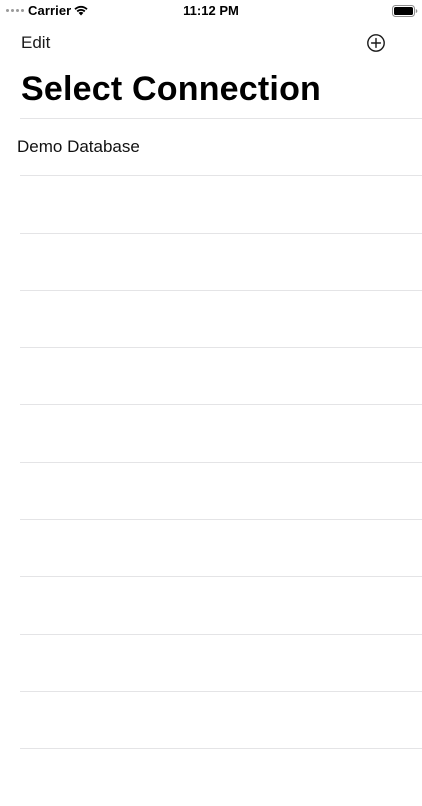  I want to click on status-time: 11:12 PM, so click(211, 10).